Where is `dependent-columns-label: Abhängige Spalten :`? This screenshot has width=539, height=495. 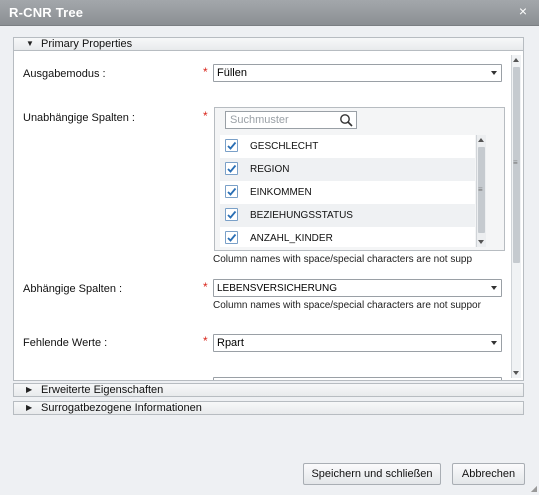 dependent-columns-label: Abhängige Spalten : is located at coordinates (73, 289).